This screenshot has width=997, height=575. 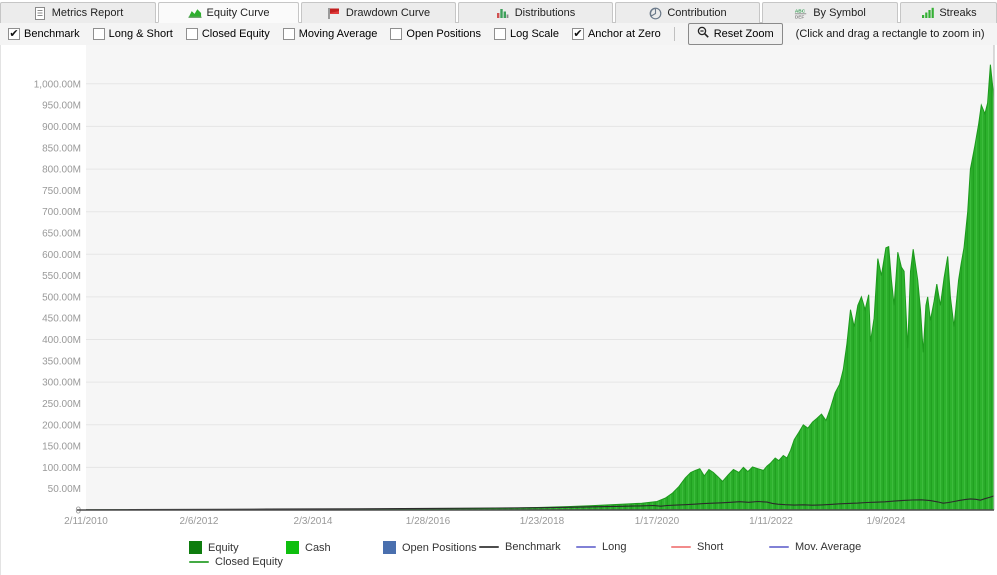 I want to click on legend-item-equity: Equity, so click(x=214, y=547).